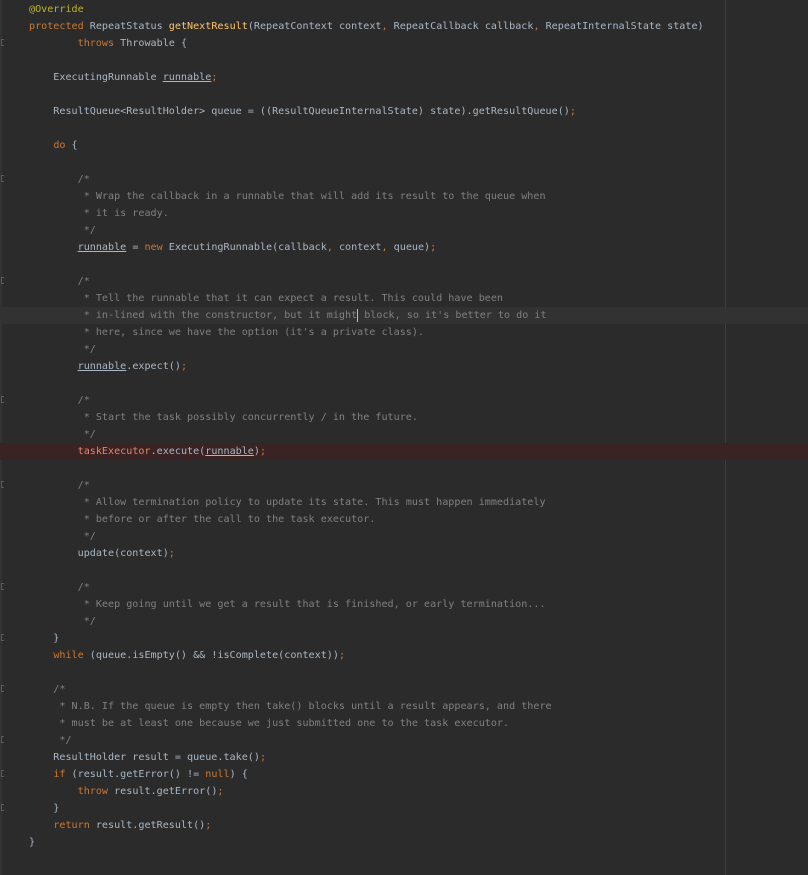 The height and width of the screenshot is (875, 808). Describe the element at coordinates (404, 757) in the screenshot. I see `code-line: ResultHolder result = queue.take();` at that location.